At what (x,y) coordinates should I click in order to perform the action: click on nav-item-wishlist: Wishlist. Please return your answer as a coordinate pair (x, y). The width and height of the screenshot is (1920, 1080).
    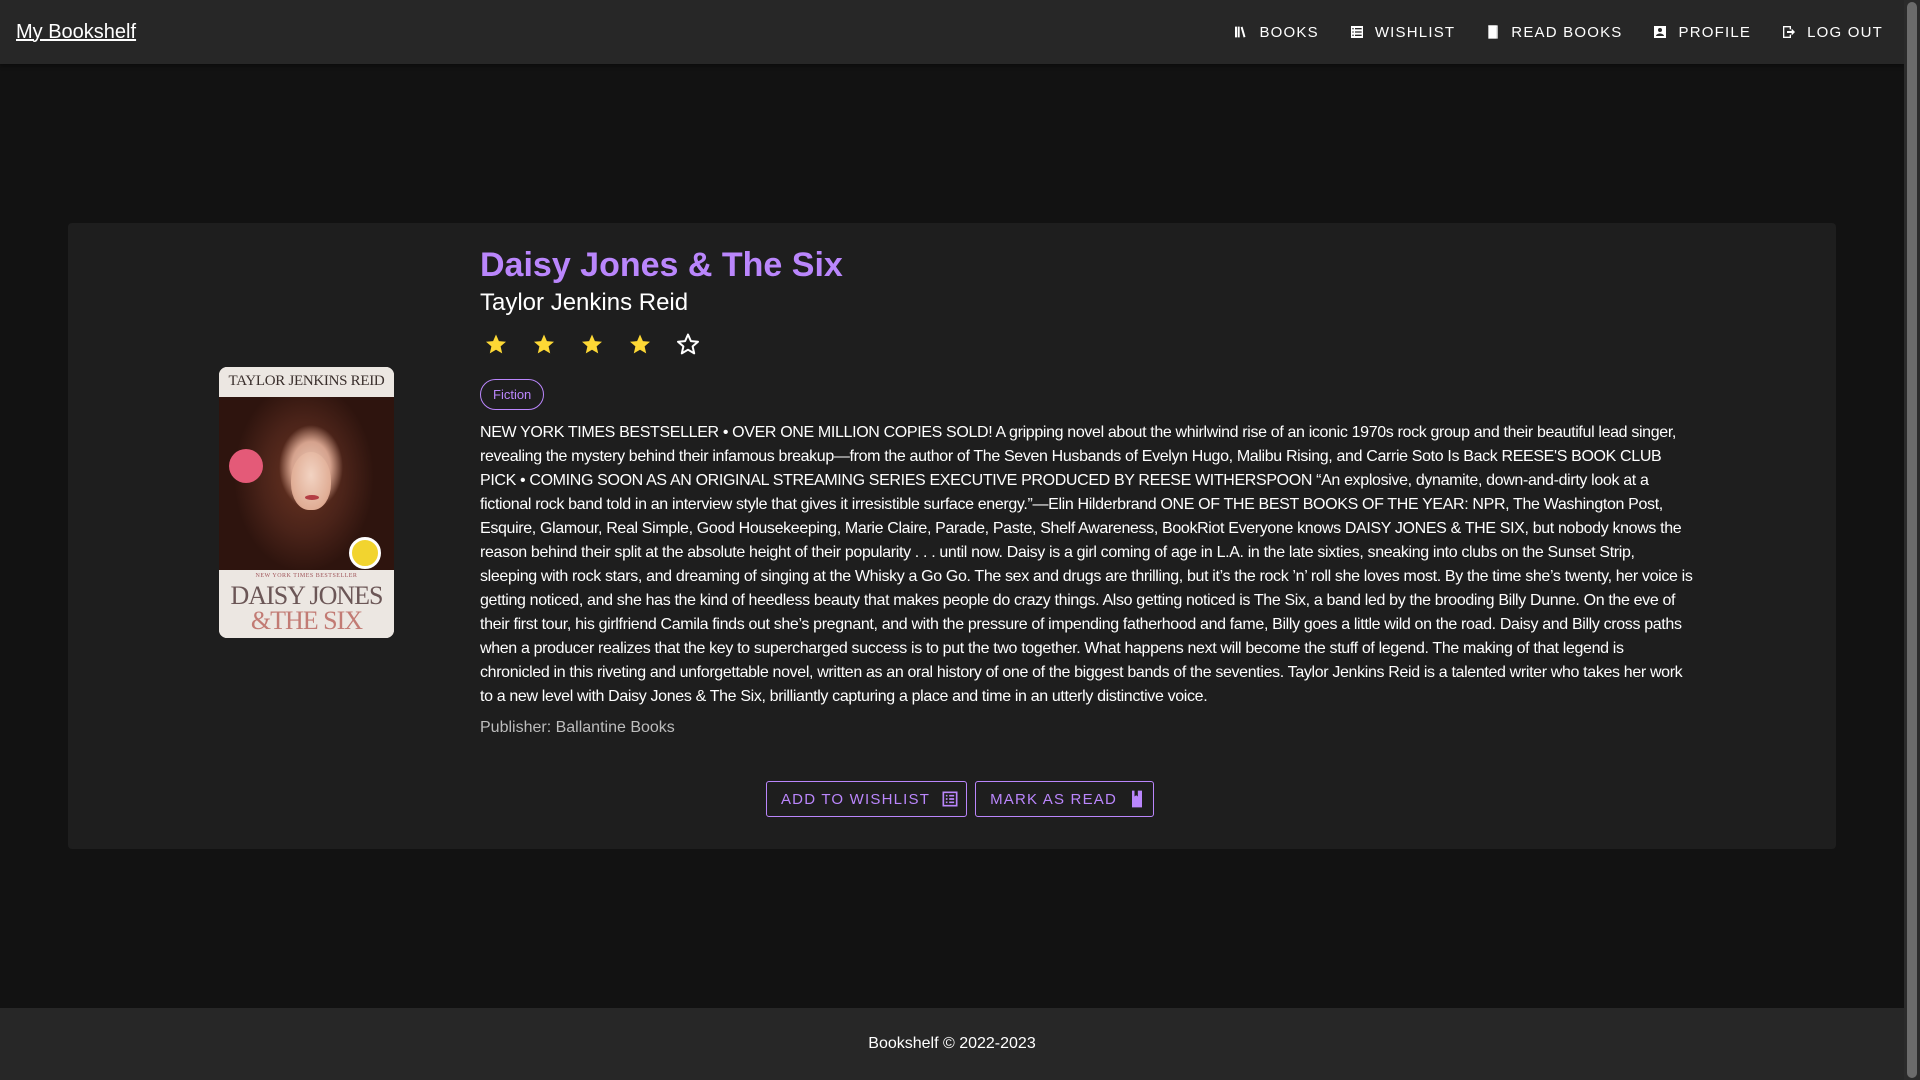
    Looking at the image, I should click on (1402, 32).